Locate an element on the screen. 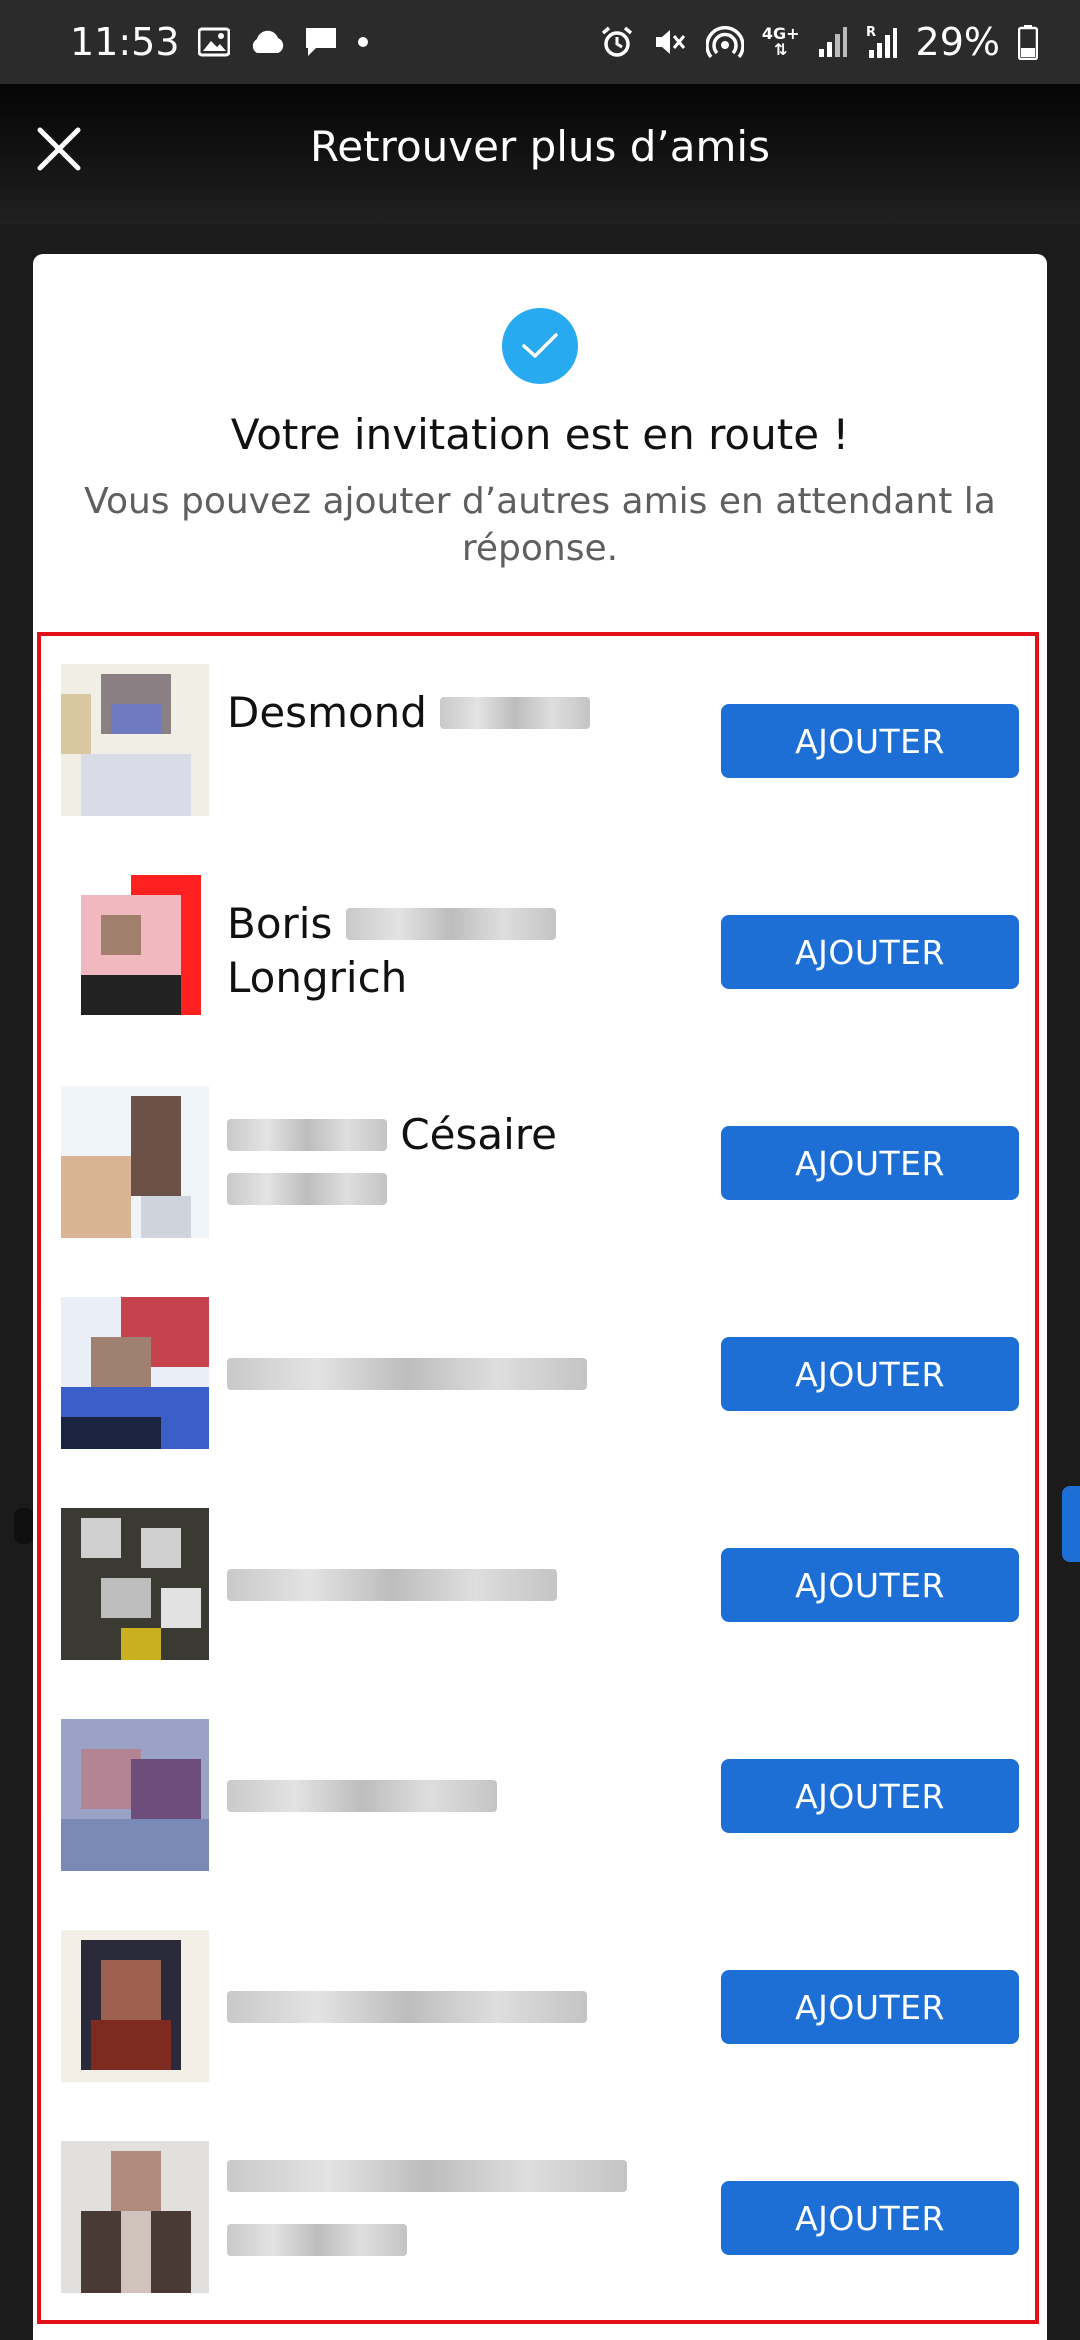 The image size is (1080, 2340). friend-first-name: Desmond is located at coordinates (327, 712).